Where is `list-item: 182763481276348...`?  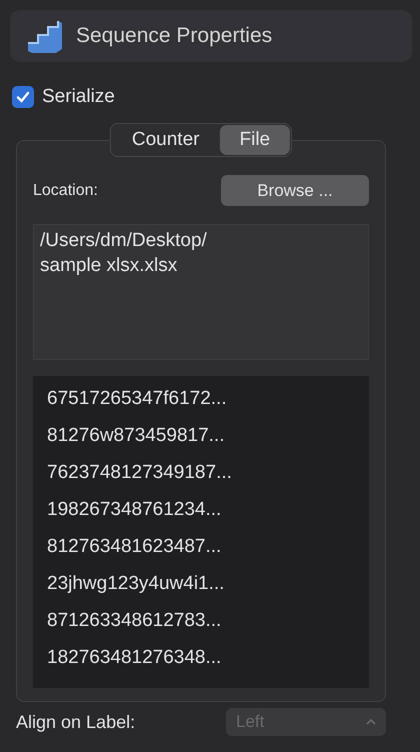 list-item: 182763481276348... is located at coordinates (208, 657).